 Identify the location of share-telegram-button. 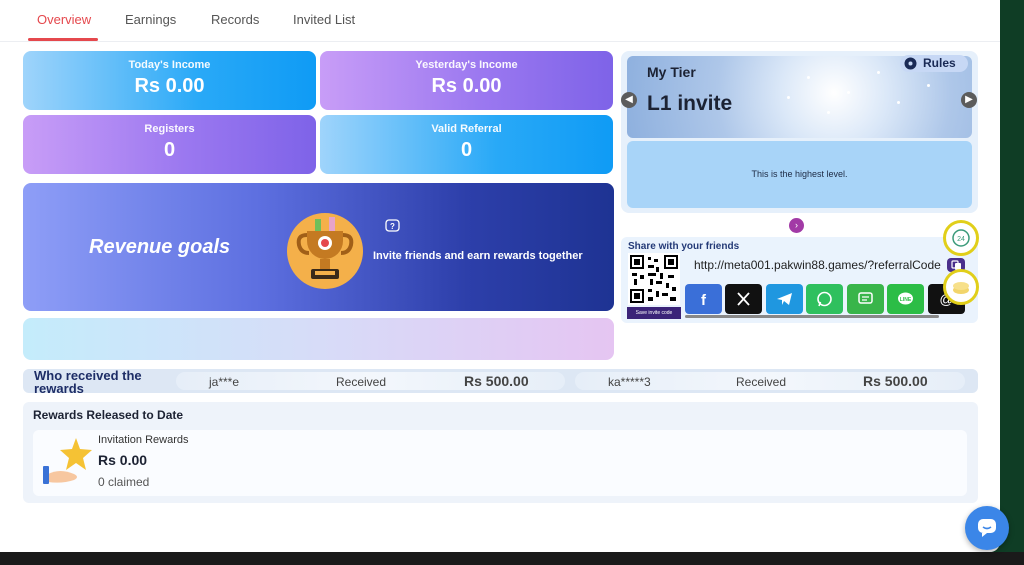
(784, 299).